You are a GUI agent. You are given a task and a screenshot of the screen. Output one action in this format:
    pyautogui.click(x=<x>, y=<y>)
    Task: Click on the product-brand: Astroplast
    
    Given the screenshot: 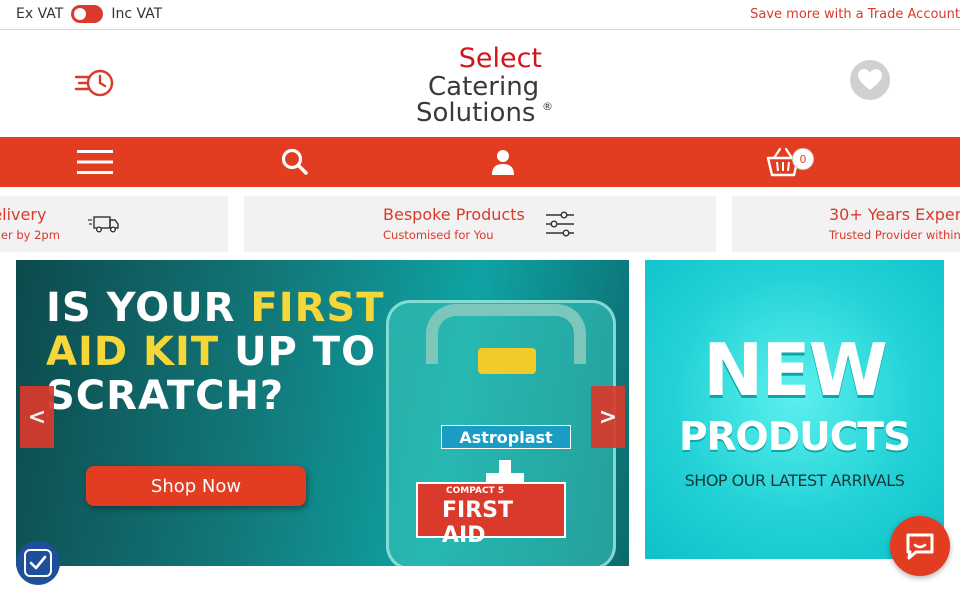 What is the action you would take?
    pyautogui.click(x=506, y=437)
    